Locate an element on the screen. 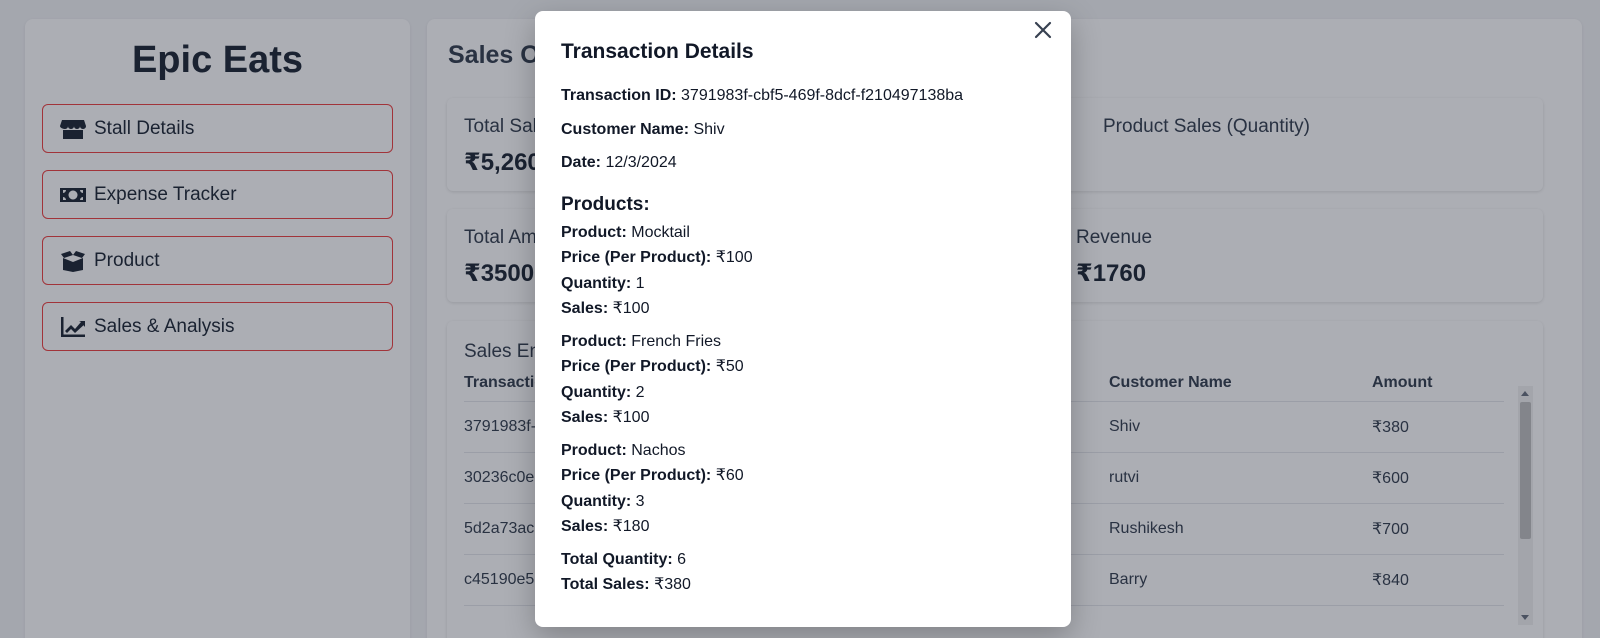 The height and width of the screenshot is (638, 1600). date-value: 12/3/2024 is located at coordinates (641, 162).